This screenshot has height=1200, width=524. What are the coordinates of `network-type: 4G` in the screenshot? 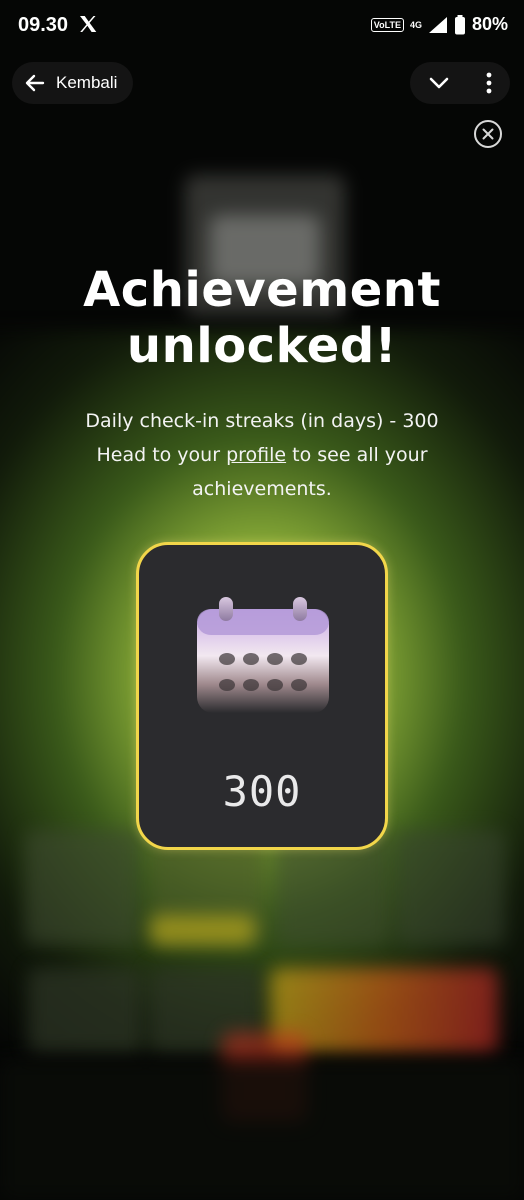 It's located at (415, 24).